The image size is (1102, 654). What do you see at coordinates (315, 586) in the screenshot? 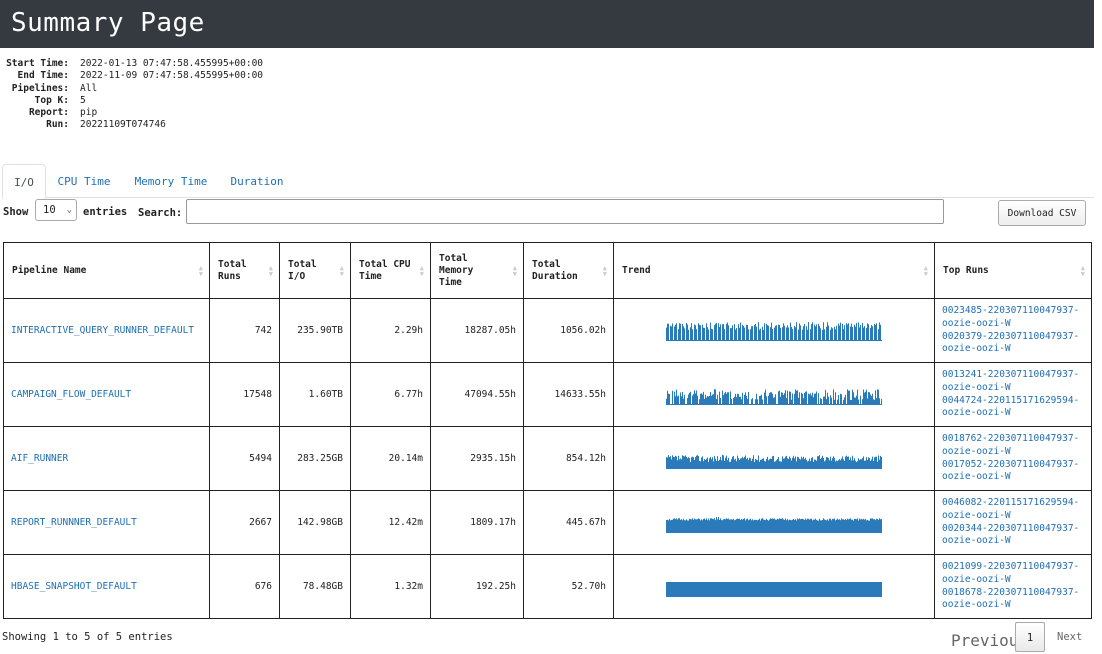
I see `total-io-cell: 78.48GB` at bounding box center [315, 586].